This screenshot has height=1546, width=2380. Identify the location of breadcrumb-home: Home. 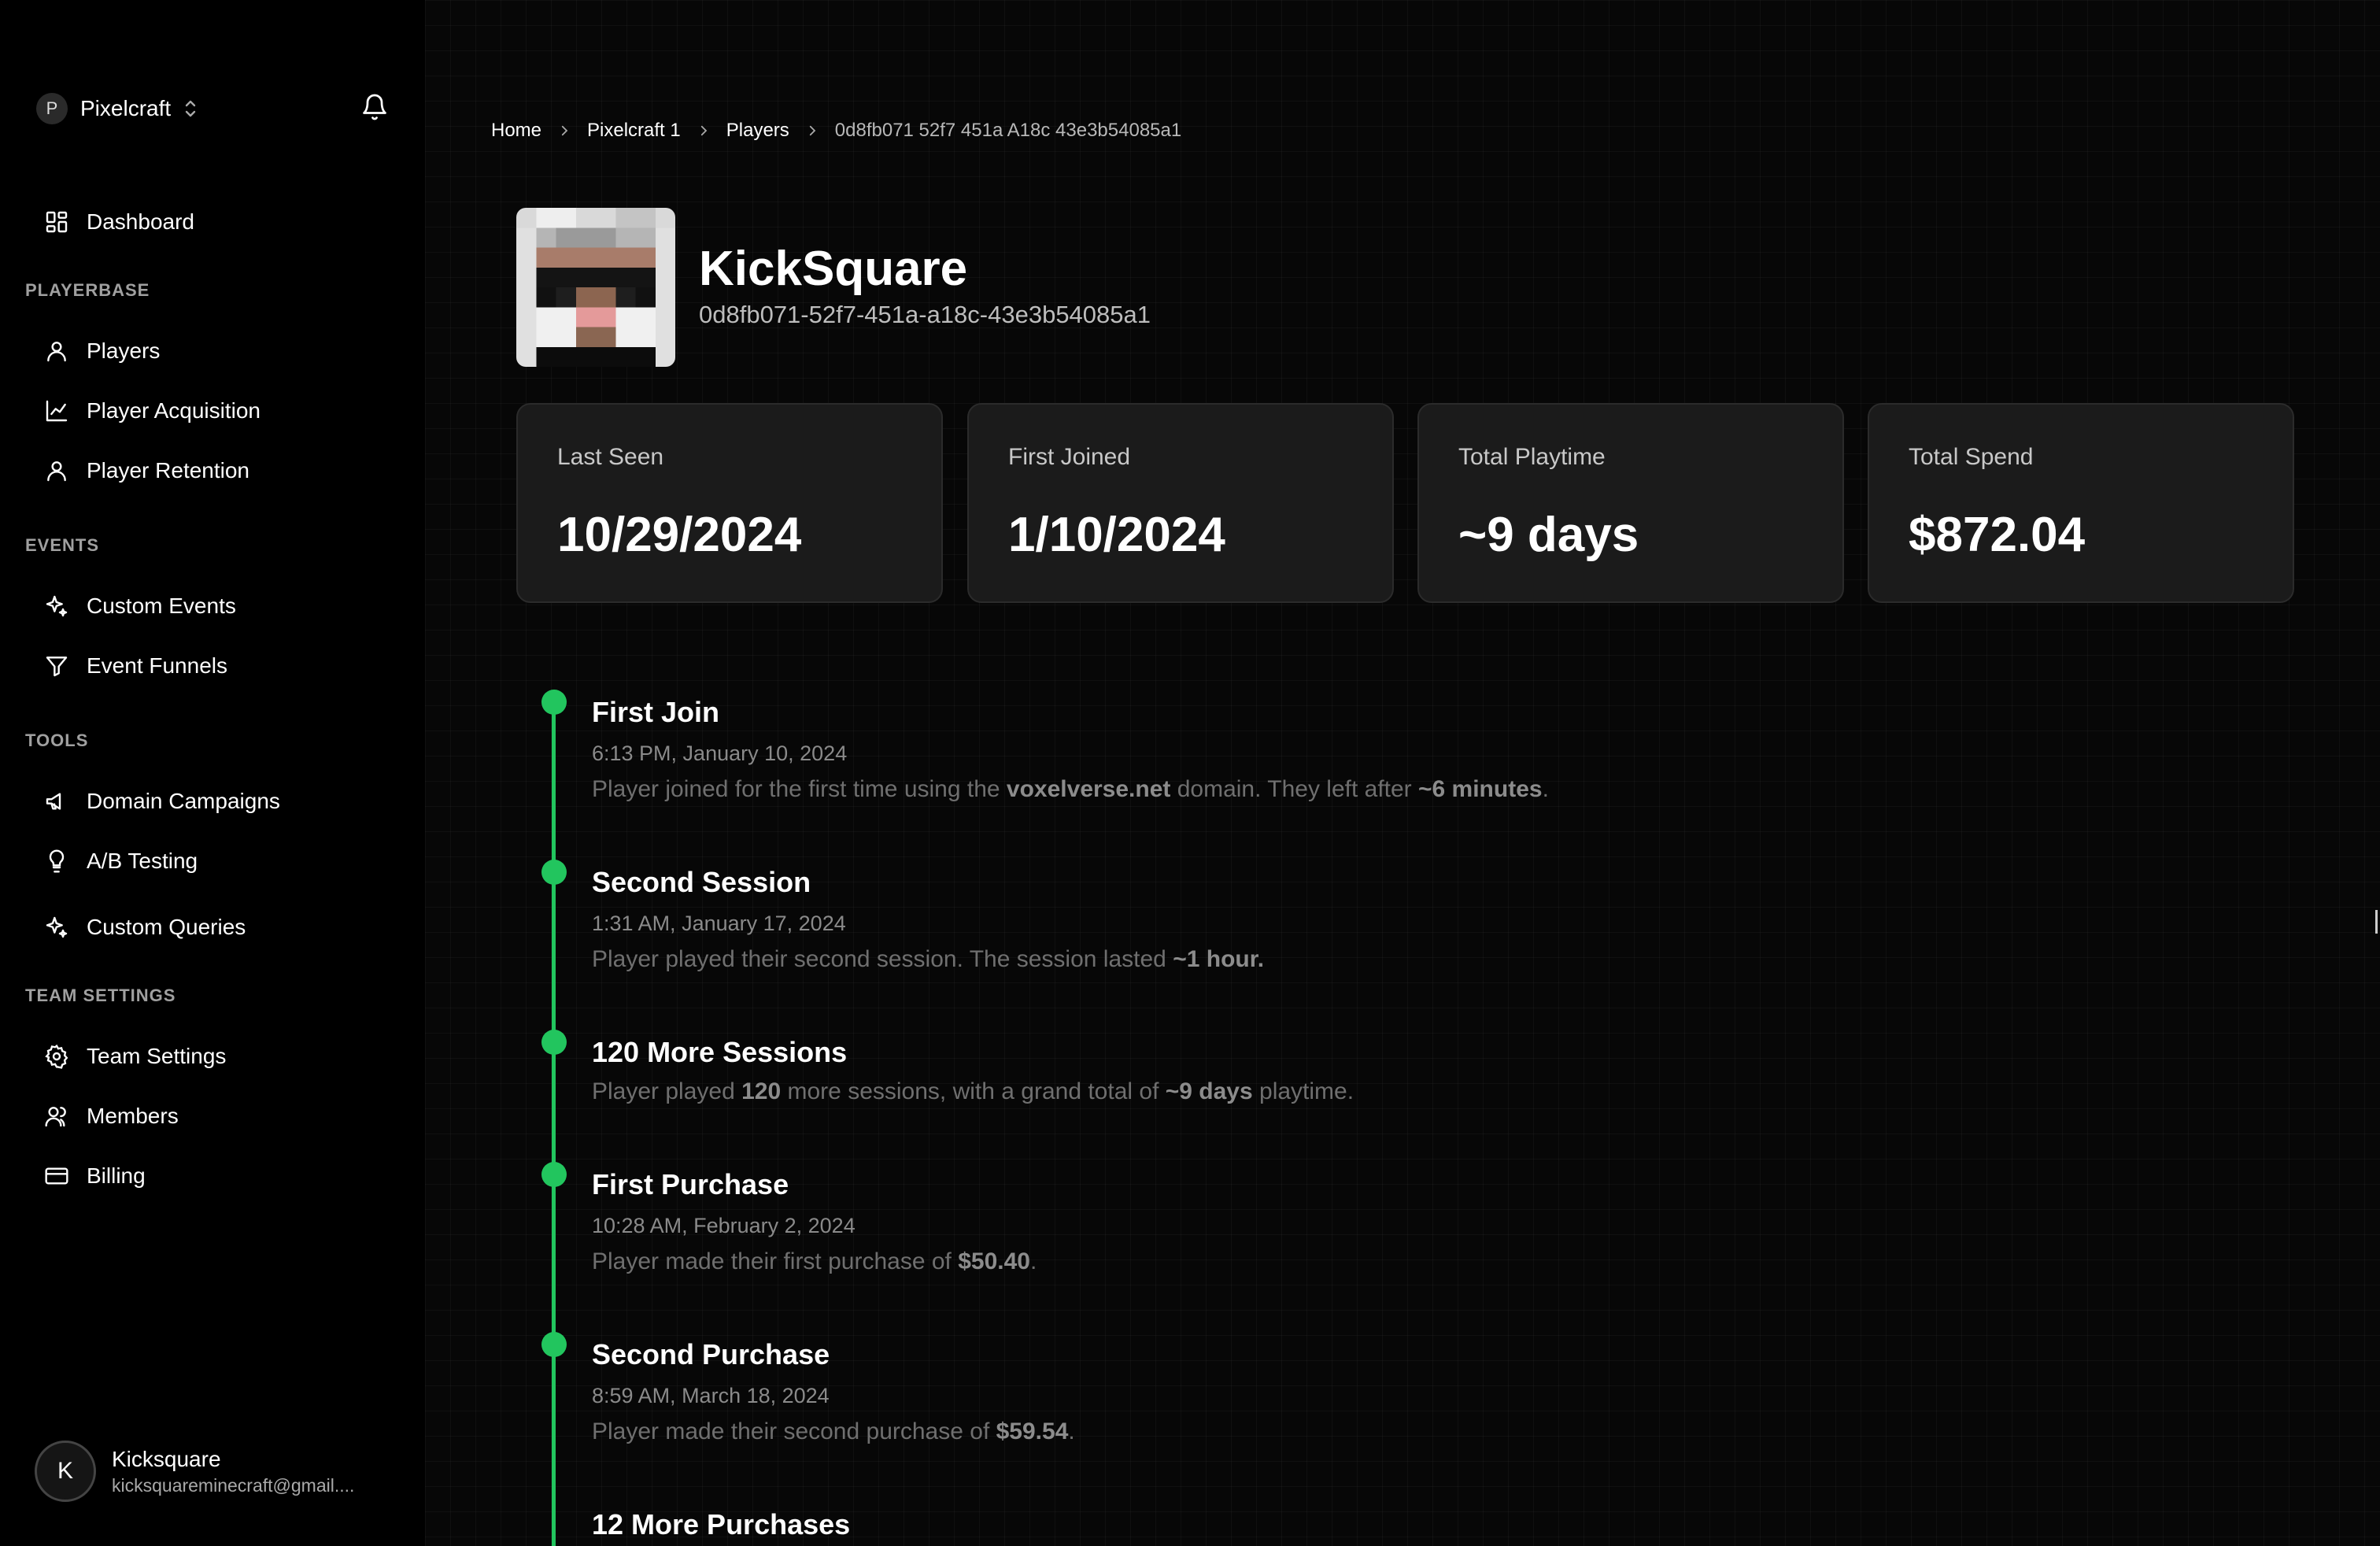
(516, 131).